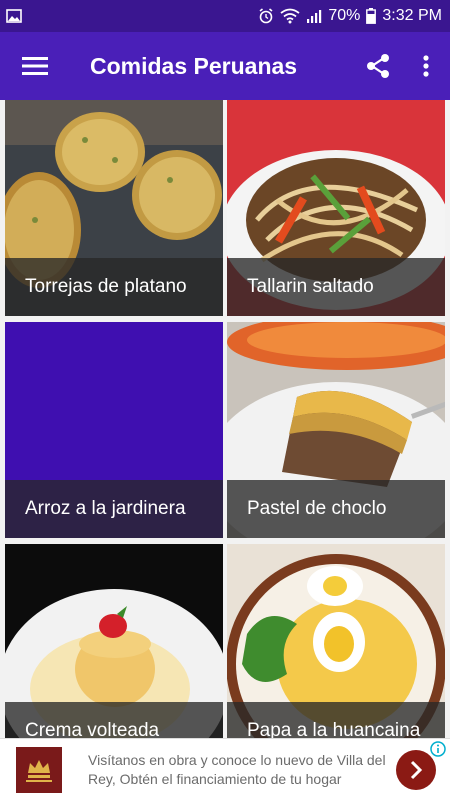 This screenshot has height=800, width=450. I want to click on status-bar: 70% 3:32 PM, so click(225, 16).